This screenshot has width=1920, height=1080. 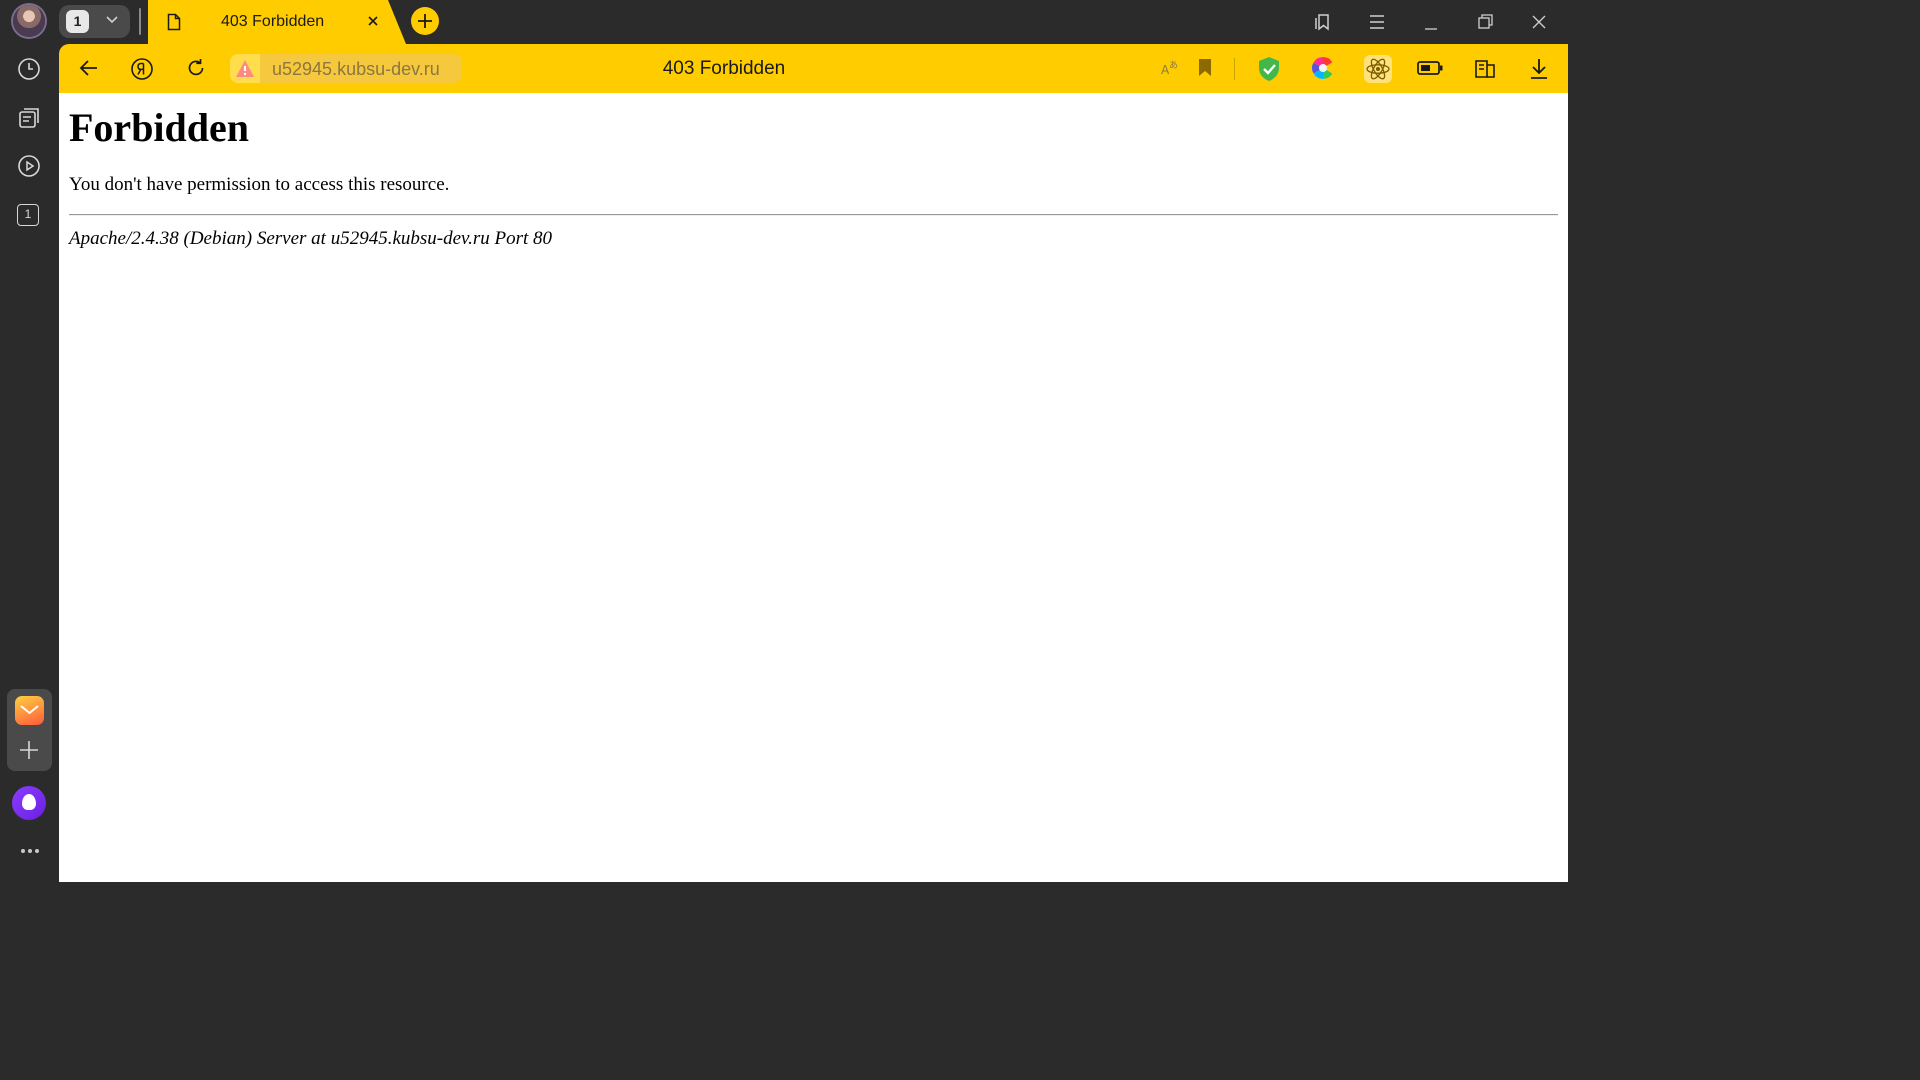 I want to click on svg-text: あ, so click(x=1173, y=65).